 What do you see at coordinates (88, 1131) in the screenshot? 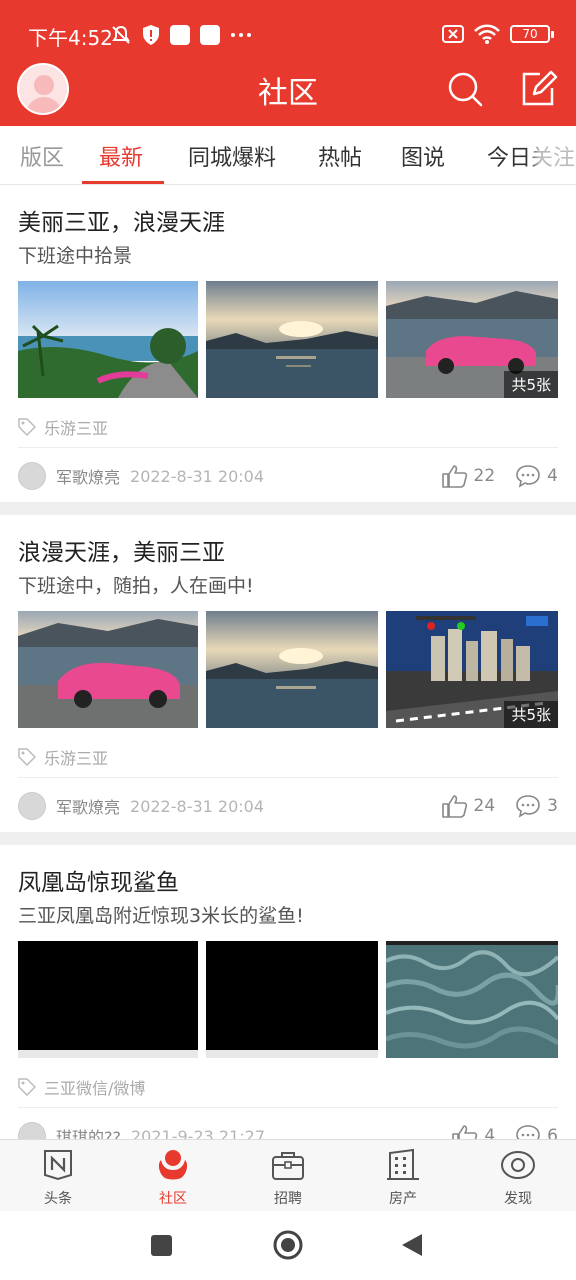
I see `author-name: 琪琪的??` at bounding box center [88, 1131].